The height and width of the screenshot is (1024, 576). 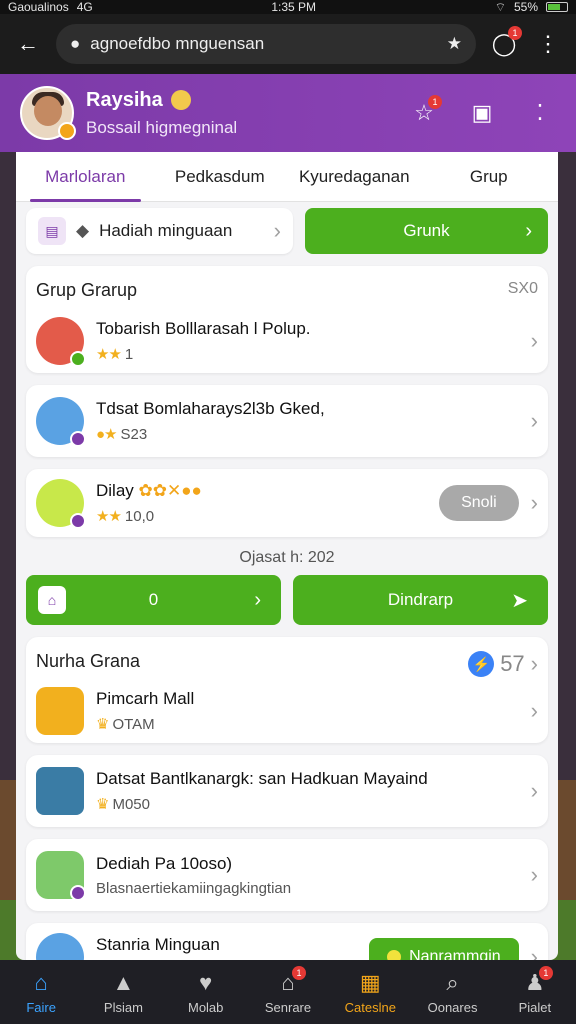 What do you see at coordinates (512, 663) in the screenshot?
I see `list-header-count: 57` at bounding box center [512, 663].